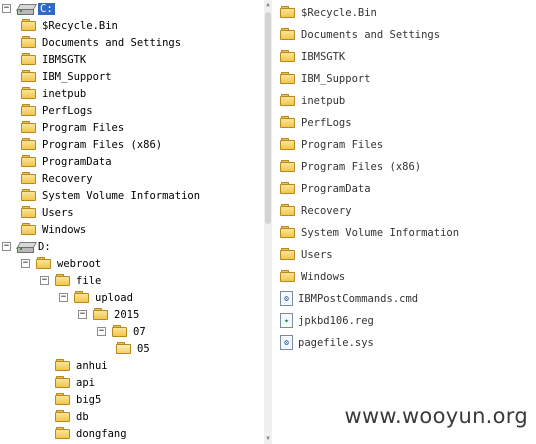 Image resolution: width=536 pixels, height=444 pixels. I want to click on drive-icon, so click(26, 247).